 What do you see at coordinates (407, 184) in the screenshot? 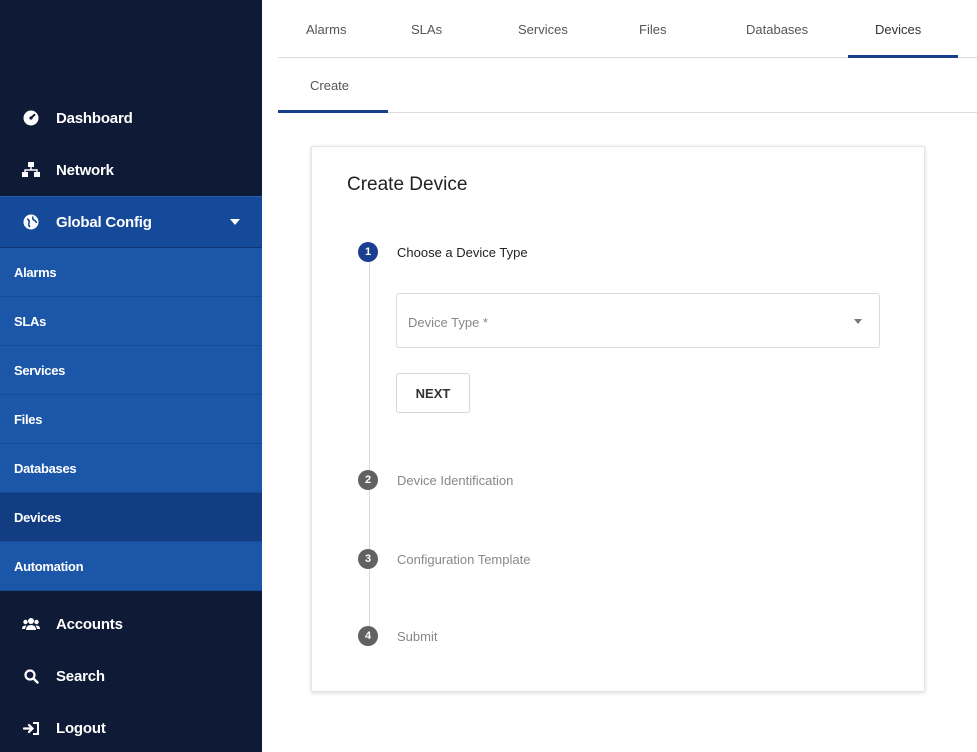
I see `card-title: Create Device` at bounding box center [407, 184].